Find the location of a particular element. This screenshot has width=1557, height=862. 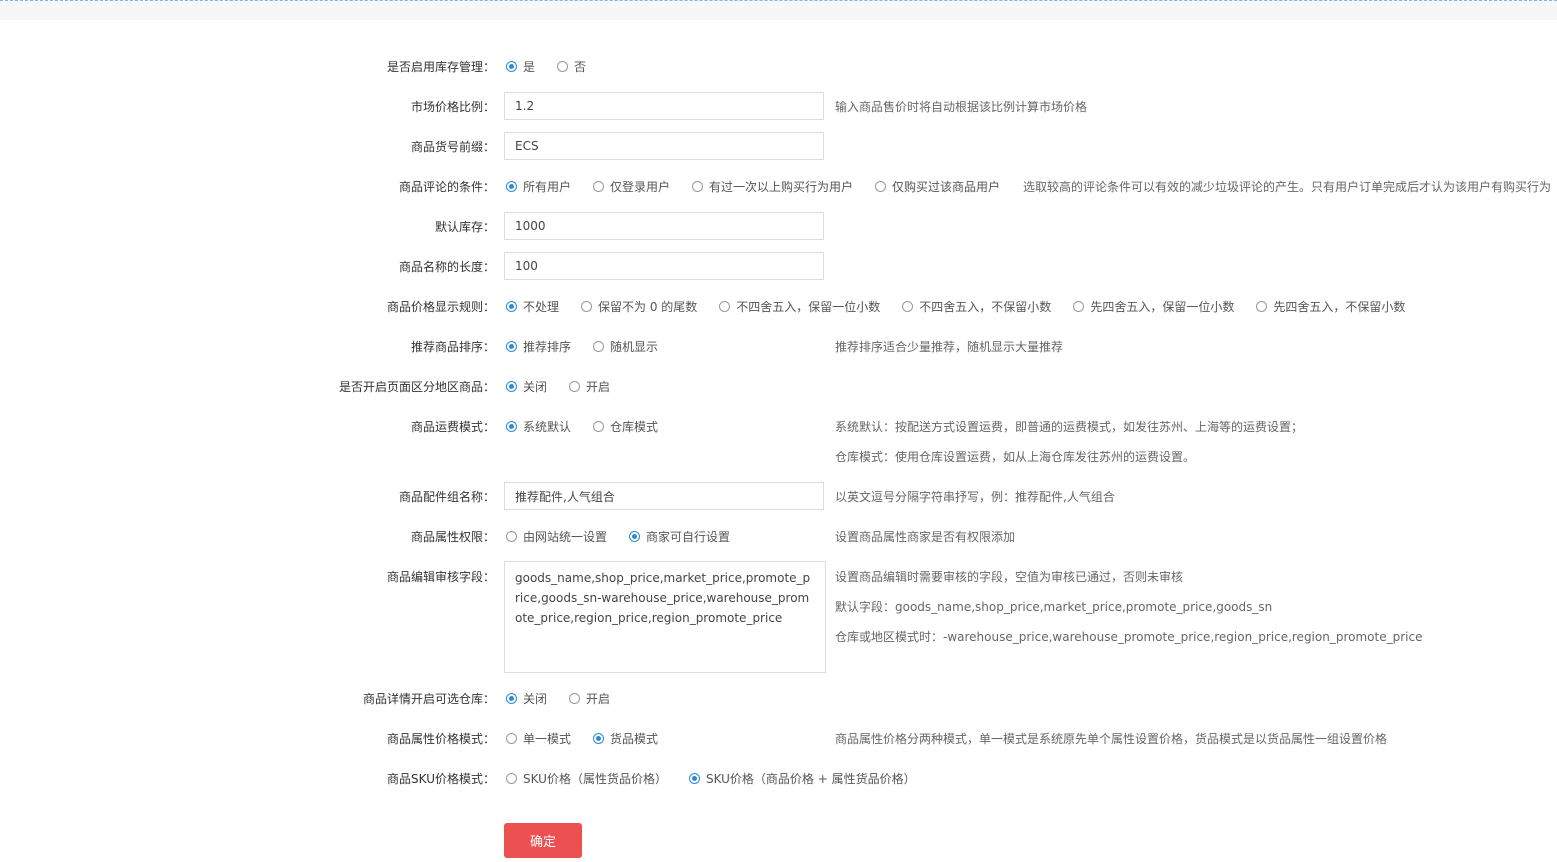

radio-group-freight-mode: 系统默认 仓库模式 is located at coordinates (593, 426).